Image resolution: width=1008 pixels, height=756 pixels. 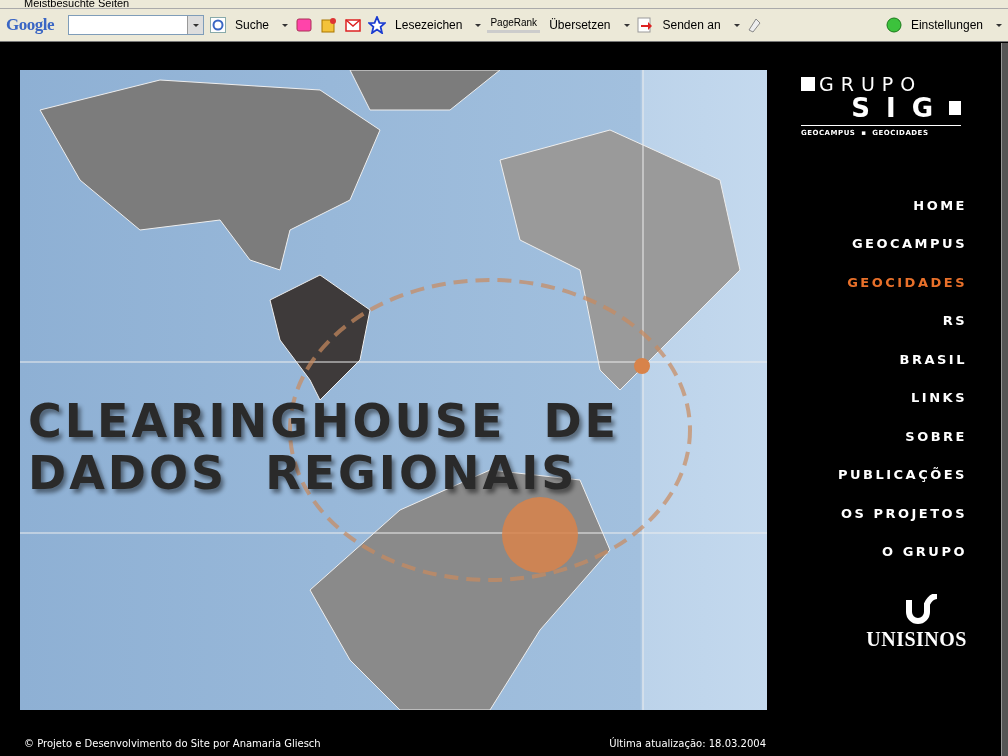 What do you see at coordinates (876, 513) in the screenshot?
I see `nav-link: OS PROJETOS` at bounding box center [876, 513].